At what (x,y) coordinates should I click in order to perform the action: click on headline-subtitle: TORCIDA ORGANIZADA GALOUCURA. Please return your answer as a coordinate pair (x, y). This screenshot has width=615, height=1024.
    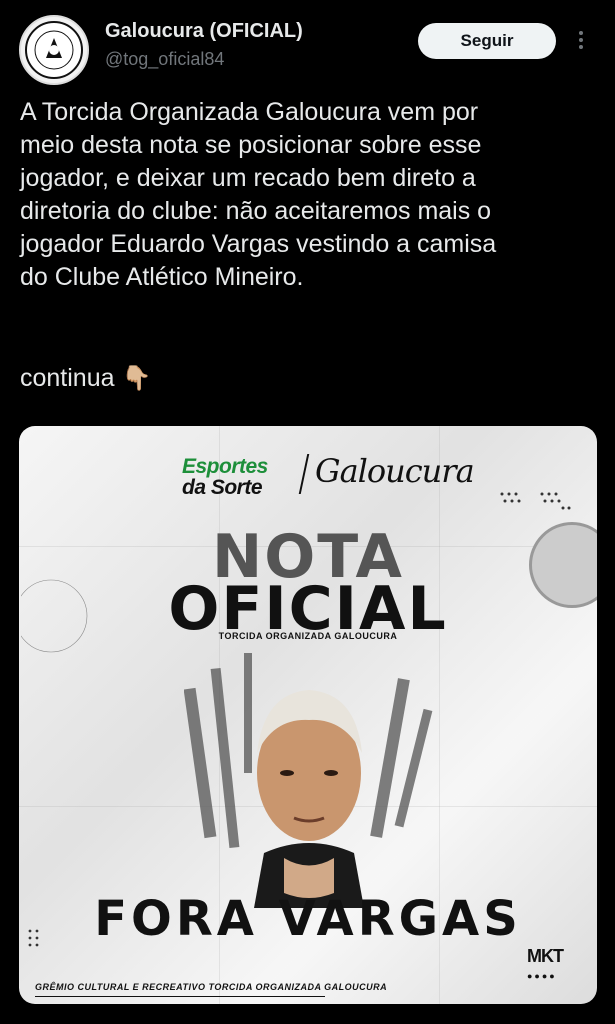
    Looking at the image, I should click on (308, 636).